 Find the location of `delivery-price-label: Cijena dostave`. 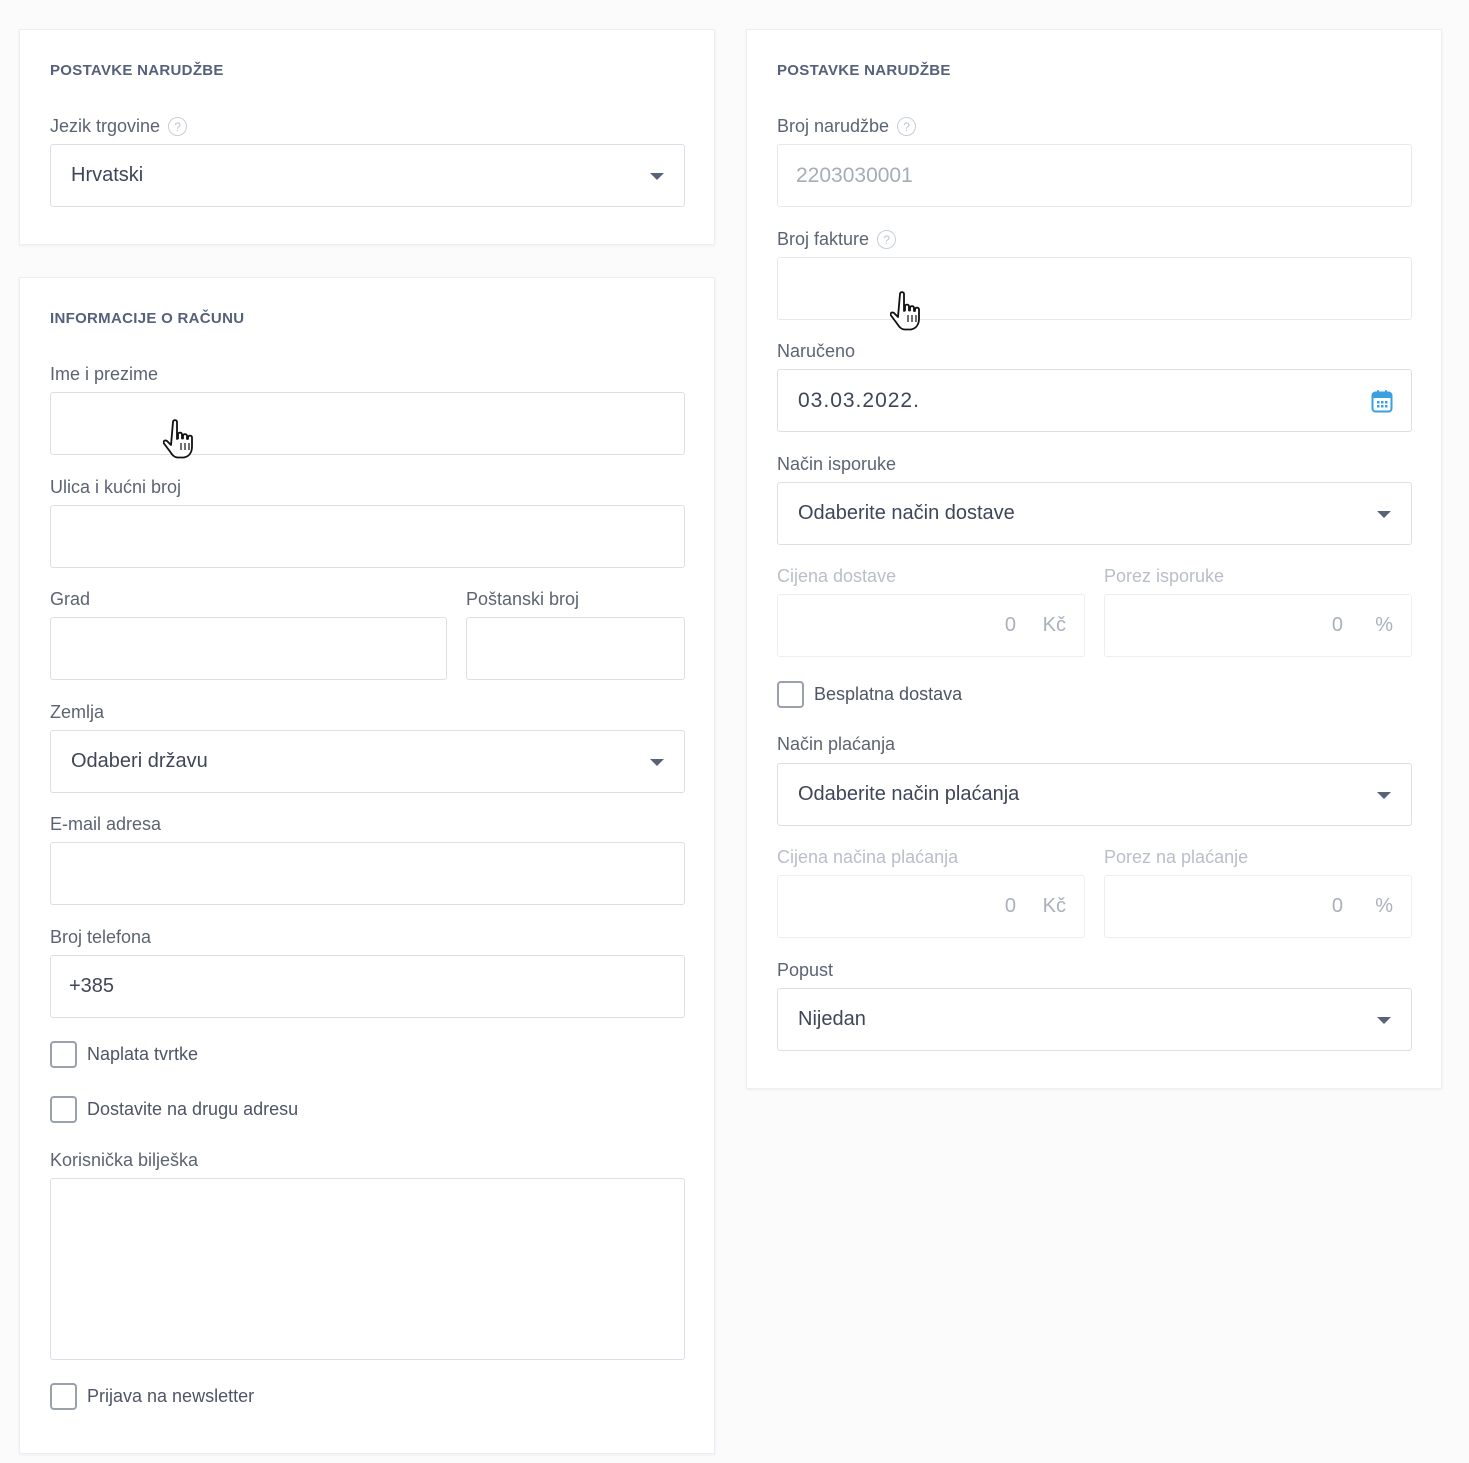

delivery-price-label: Cijena dostave is located at coordinates (837, 576).